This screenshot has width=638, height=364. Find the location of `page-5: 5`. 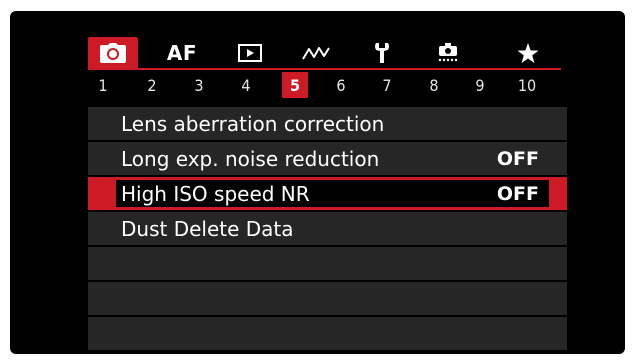

page-5: 5 is located at coordinates (295, 85).